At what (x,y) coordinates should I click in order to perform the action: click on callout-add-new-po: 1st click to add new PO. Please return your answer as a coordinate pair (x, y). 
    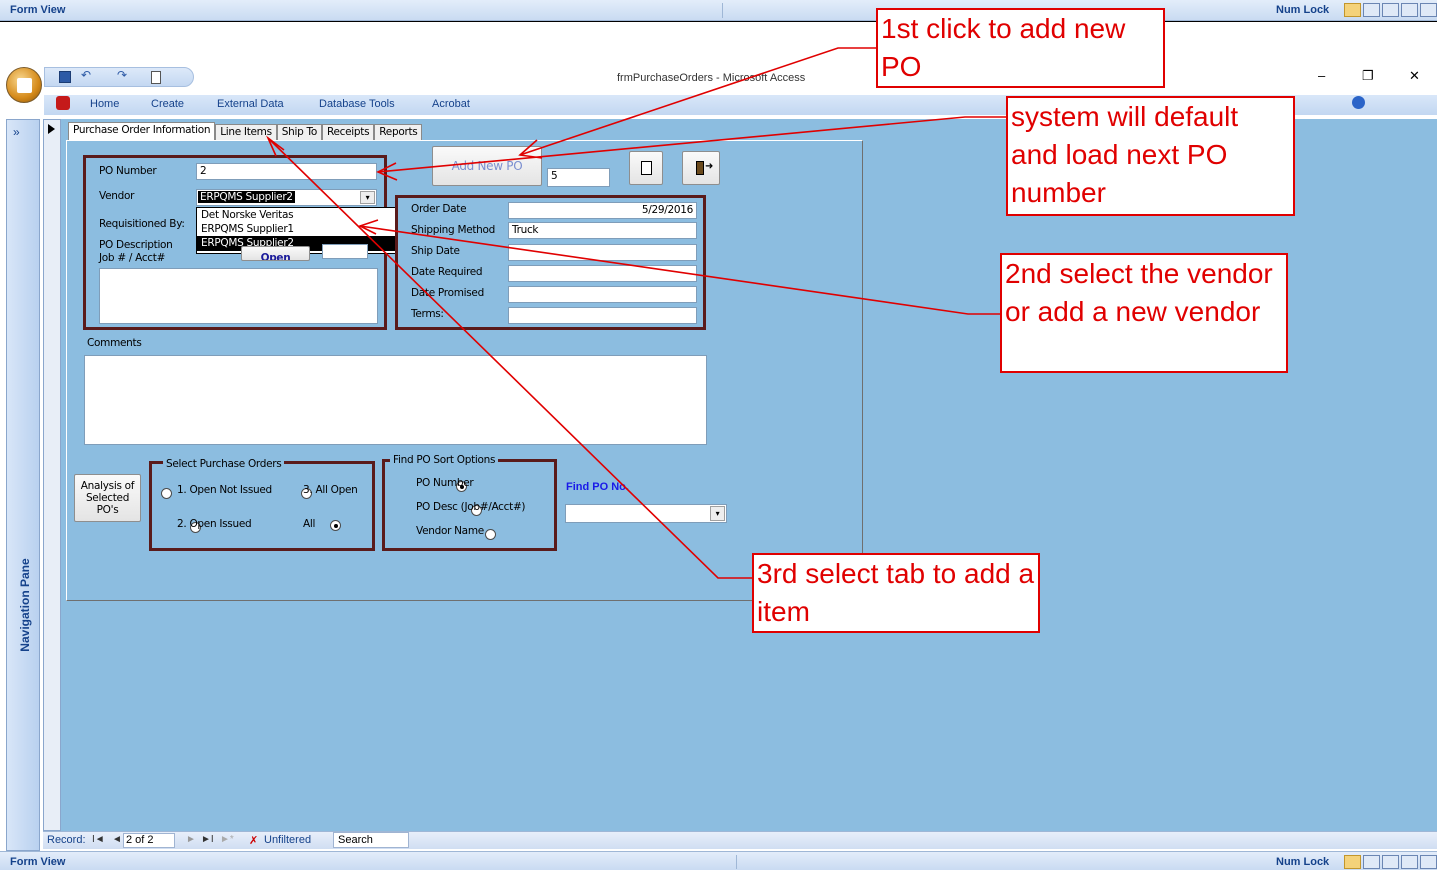
    Looking at the image, I should click on (1020, 48).